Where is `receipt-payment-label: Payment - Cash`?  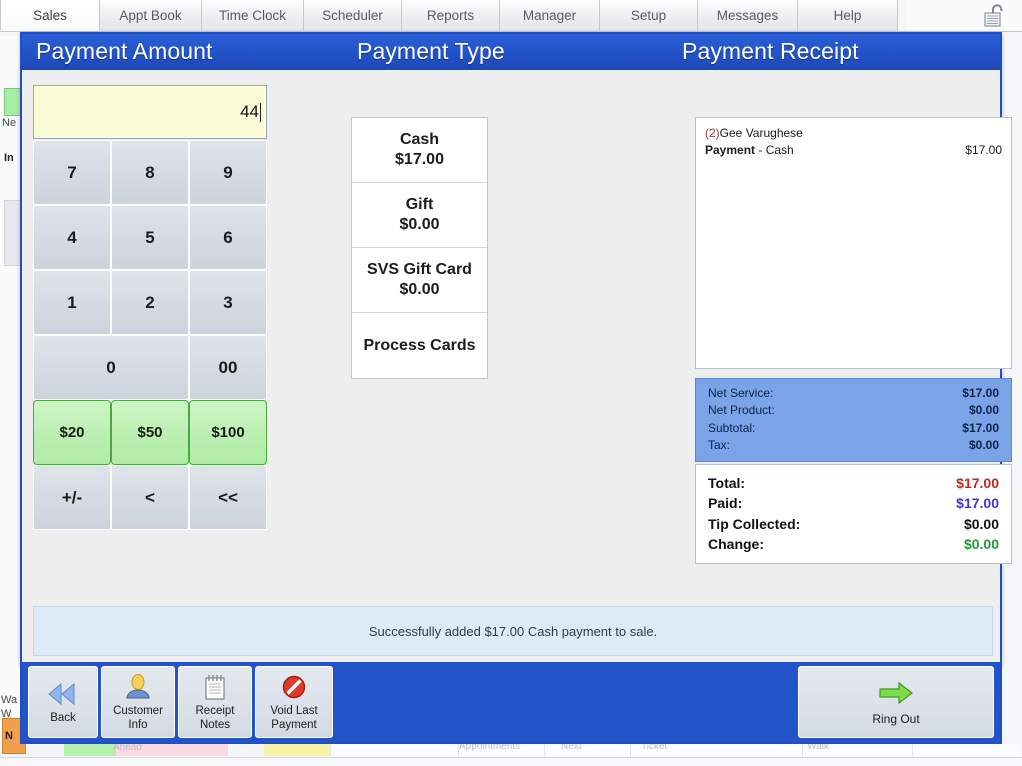
receipt-payment-label: Payment - Cash is located at coordinates (749, 150).